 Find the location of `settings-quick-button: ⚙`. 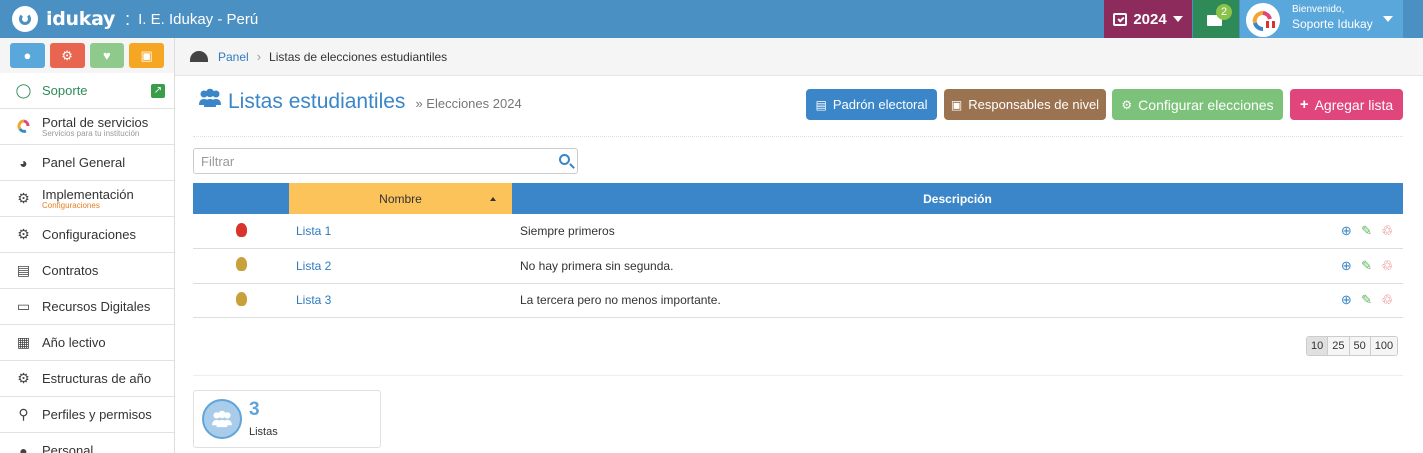

settings-quick-button: ⚙ is located at coordinates (67, 55).